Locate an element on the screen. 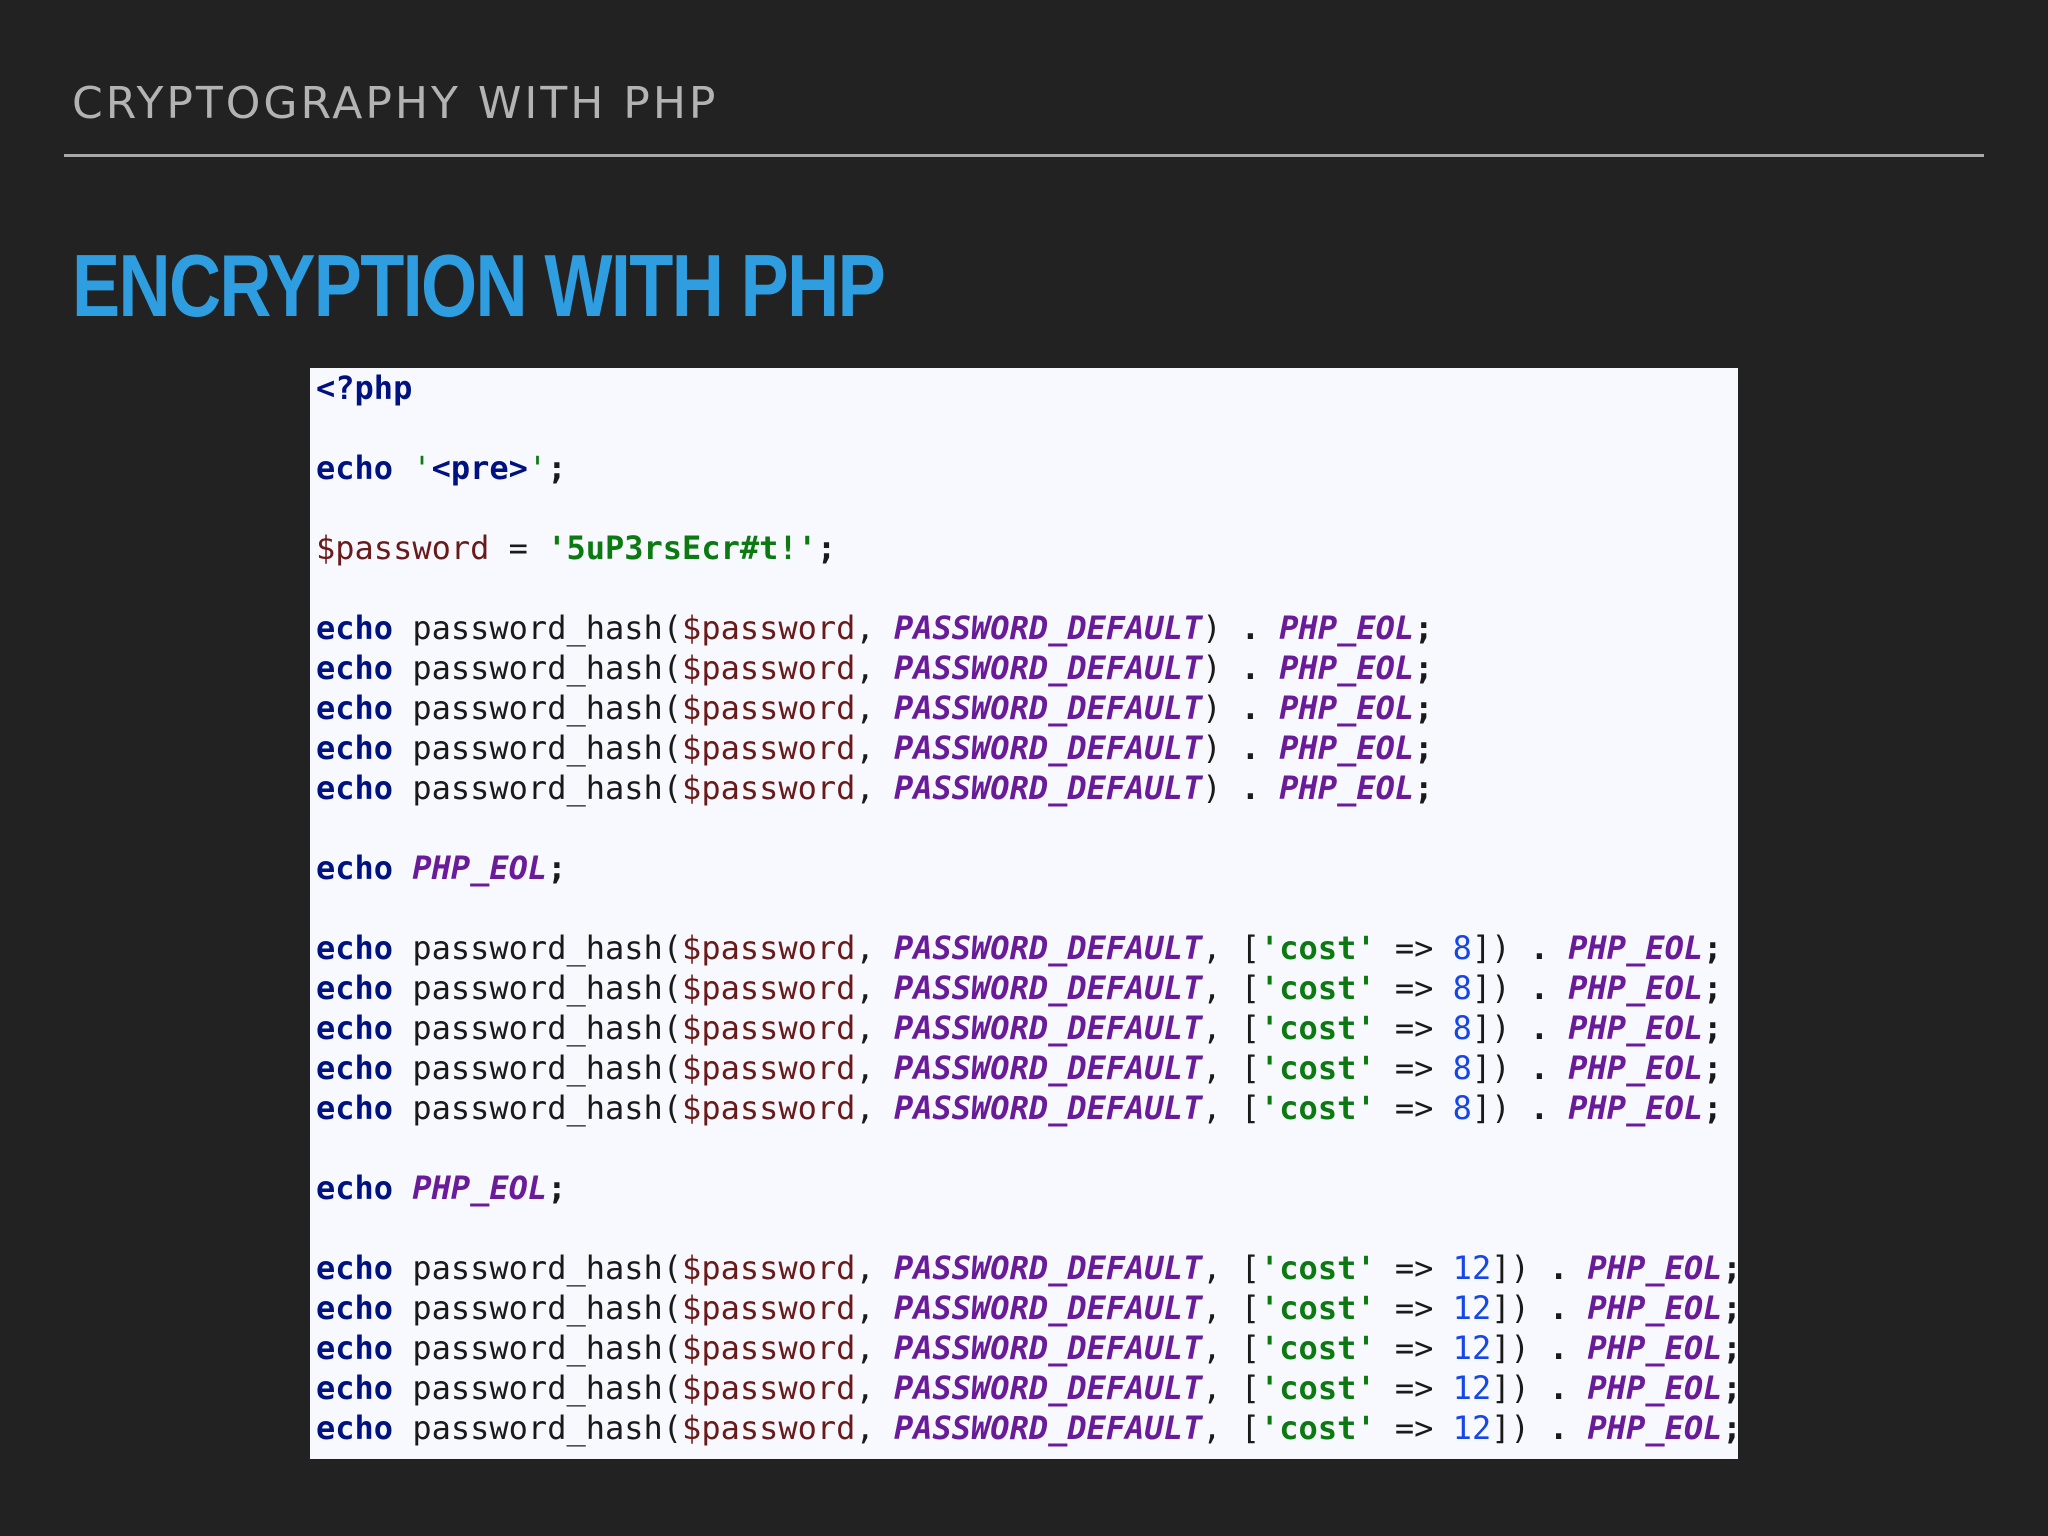  code-line: <?php is located at coordinates (1027, 388).